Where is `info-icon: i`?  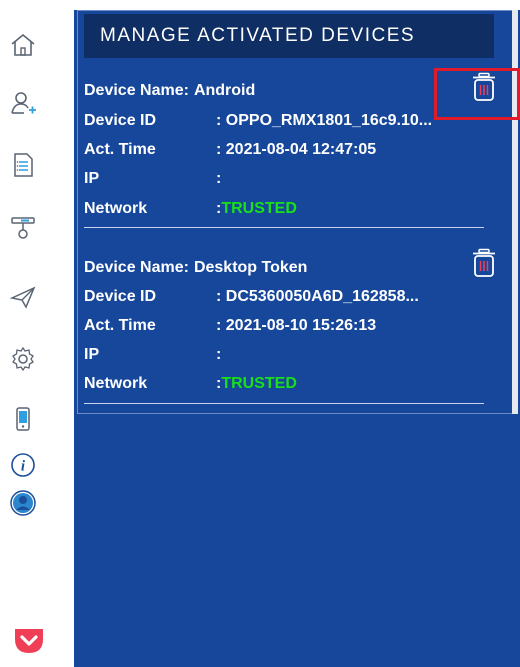
info-icon: i is located at coordinates (23, 465).